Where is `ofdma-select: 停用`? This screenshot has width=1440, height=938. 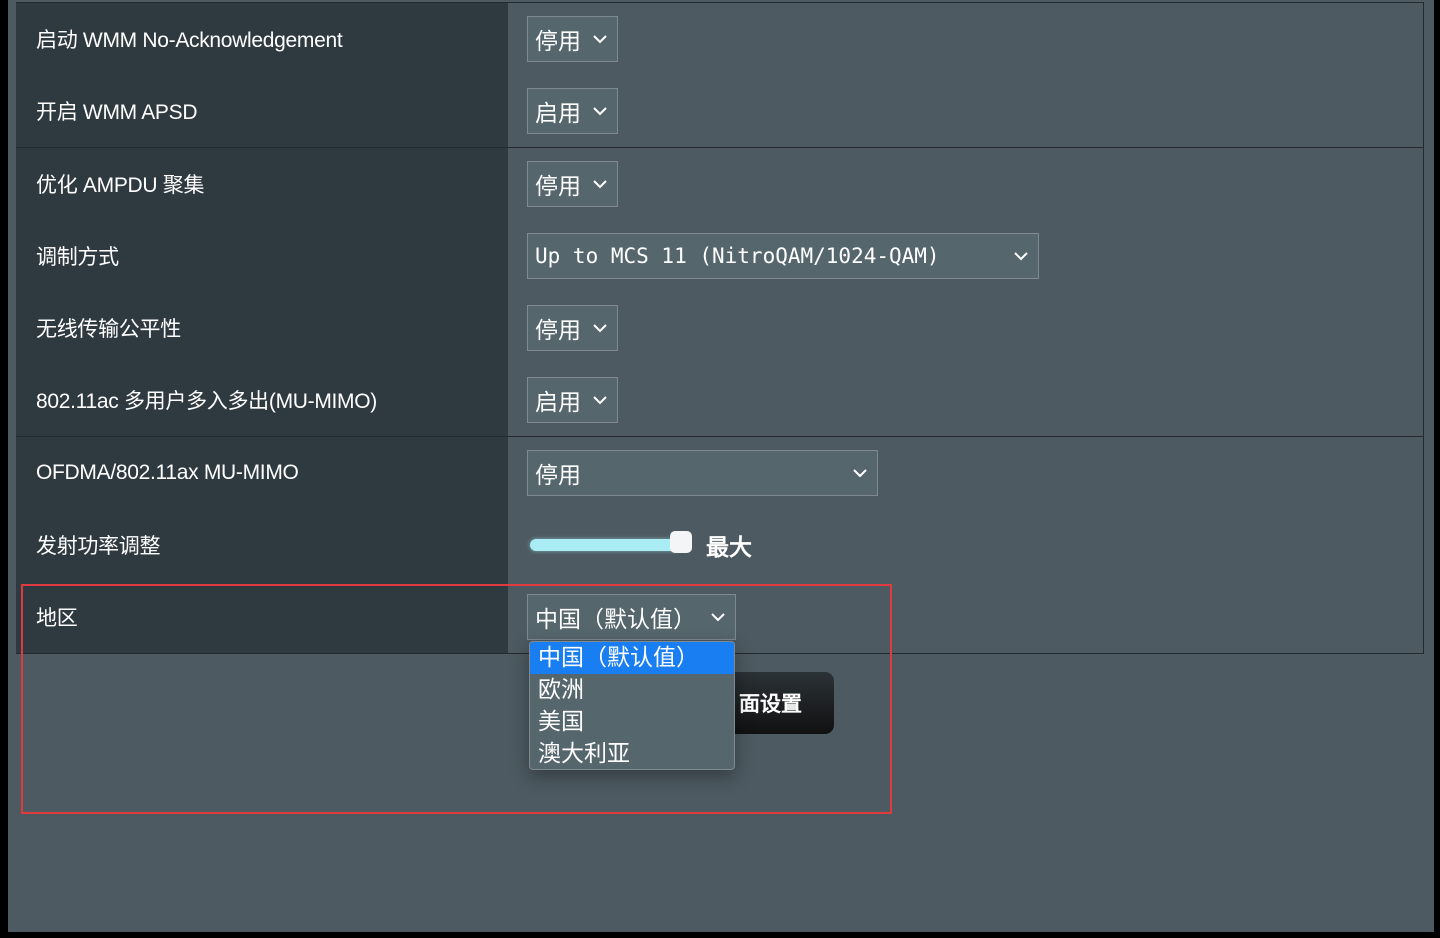 ofdma-select: 停用 is located at coordinates (702, 473).